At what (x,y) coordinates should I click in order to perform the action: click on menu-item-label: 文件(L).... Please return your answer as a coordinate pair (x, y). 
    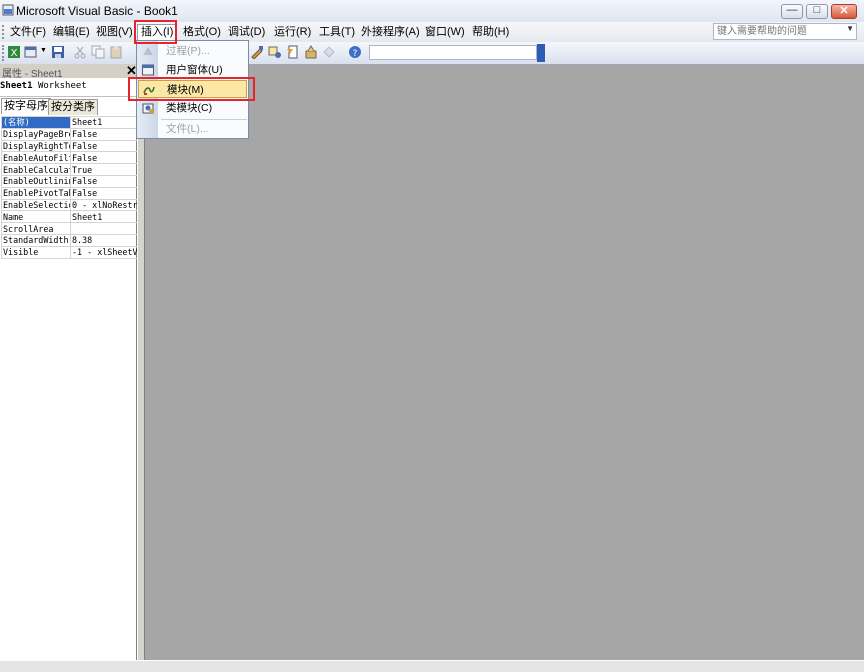
    Looking at the image, I should click on (187, 129).